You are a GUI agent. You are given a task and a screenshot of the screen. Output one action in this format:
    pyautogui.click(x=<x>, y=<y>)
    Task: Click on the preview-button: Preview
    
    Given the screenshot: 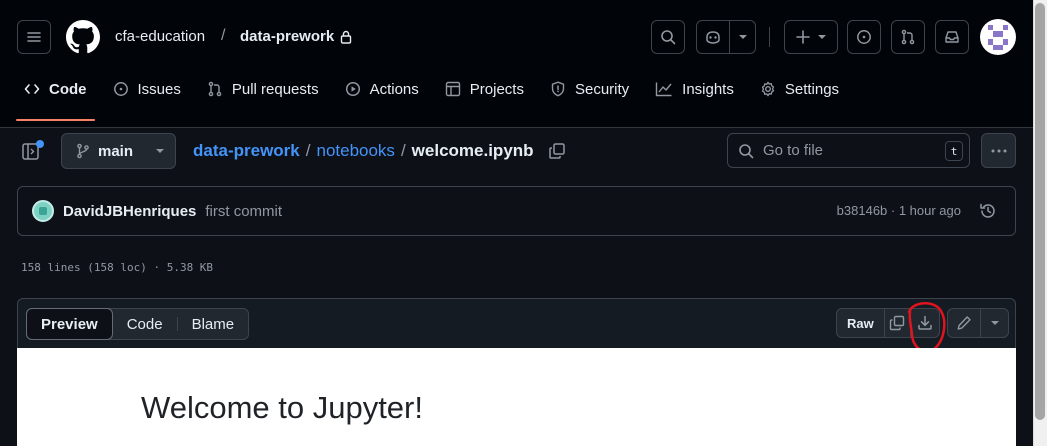 What is the action you would take?
    pyautogui.click(x=69, y=324)
    